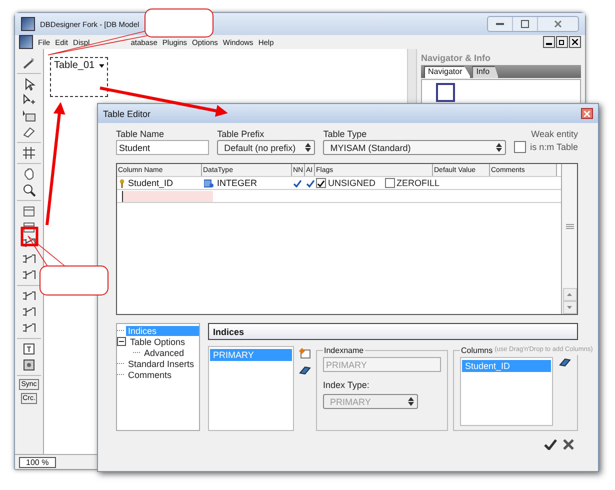  Describe the element at coordinates (448, 72) in the screenshot. I see `tab: Navigator` at that location.